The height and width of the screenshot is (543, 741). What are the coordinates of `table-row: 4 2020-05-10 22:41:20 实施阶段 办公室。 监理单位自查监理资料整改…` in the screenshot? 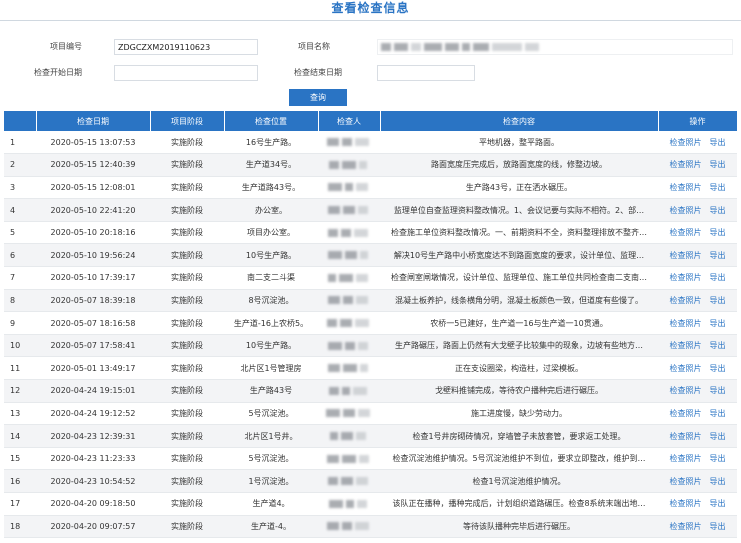 It's located at (370, 210).